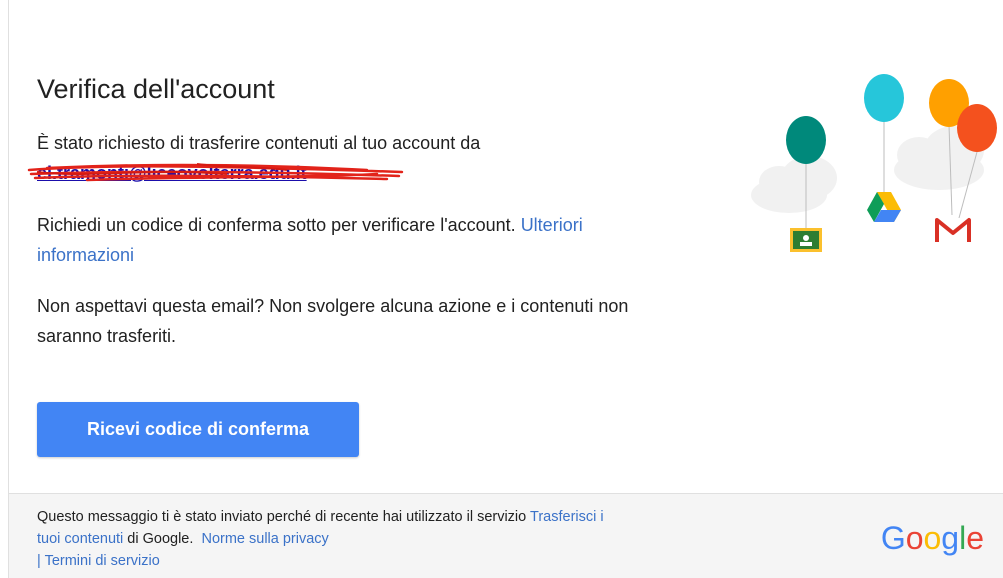 This screenshot has width=1003, height=578. Describe the element at coordinates (975, 538) in the screenshot. I see `logo-letter: e` at that location.